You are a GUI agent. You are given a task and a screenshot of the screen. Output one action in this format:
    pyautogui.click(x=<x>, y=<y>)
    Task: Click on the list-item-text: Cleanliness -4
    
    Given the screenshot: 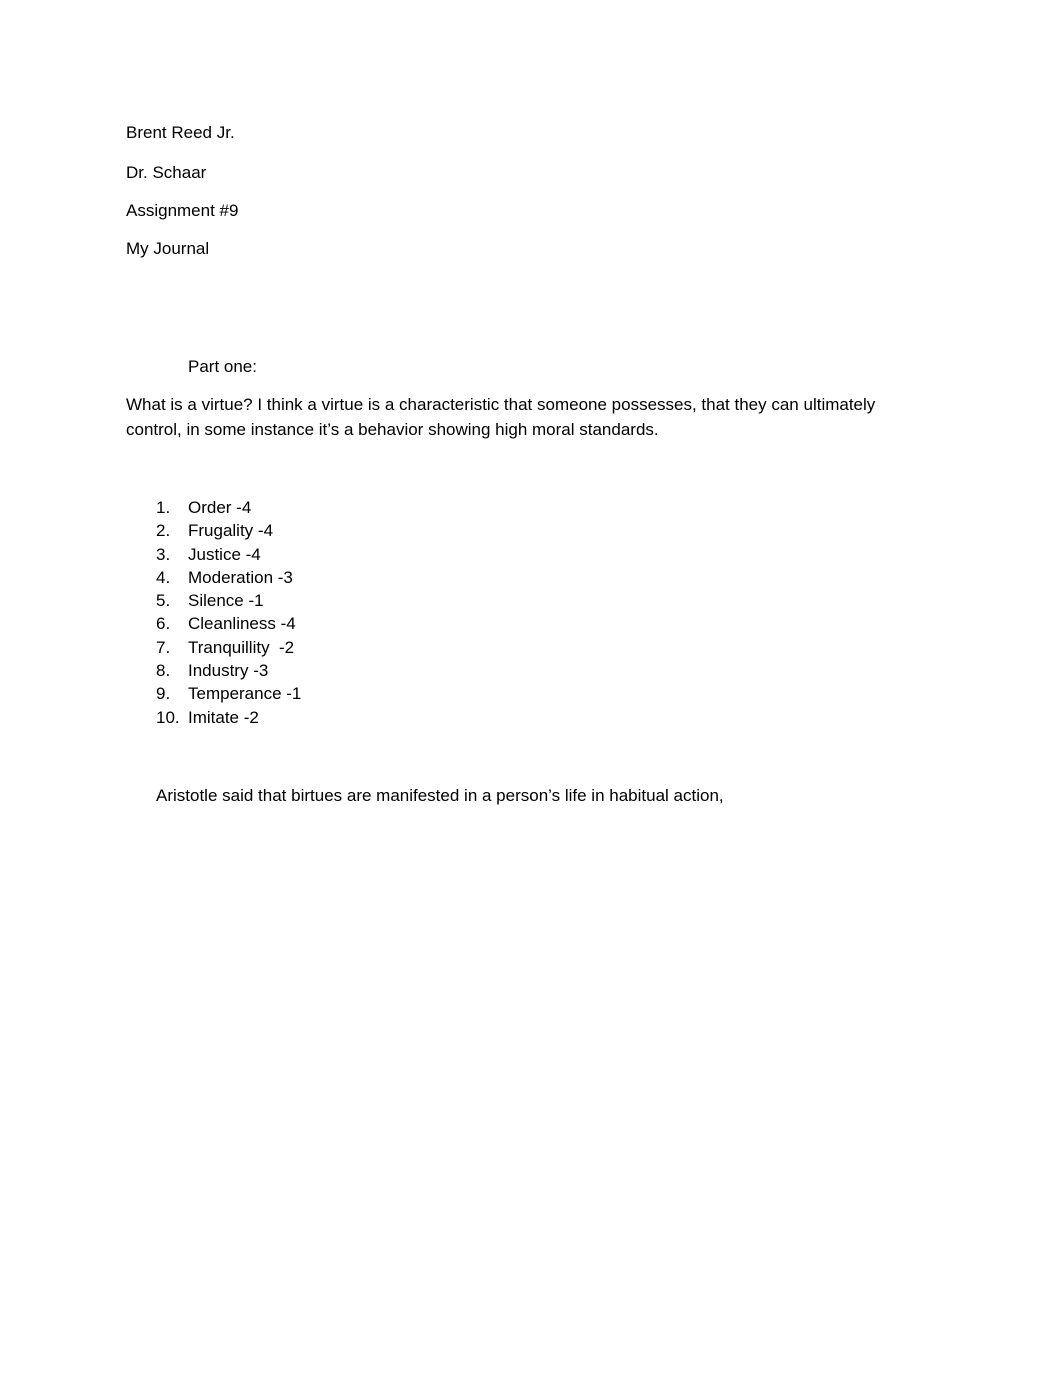 What is the action you would take?
    pyautogui.click(x=242, y=624)
    